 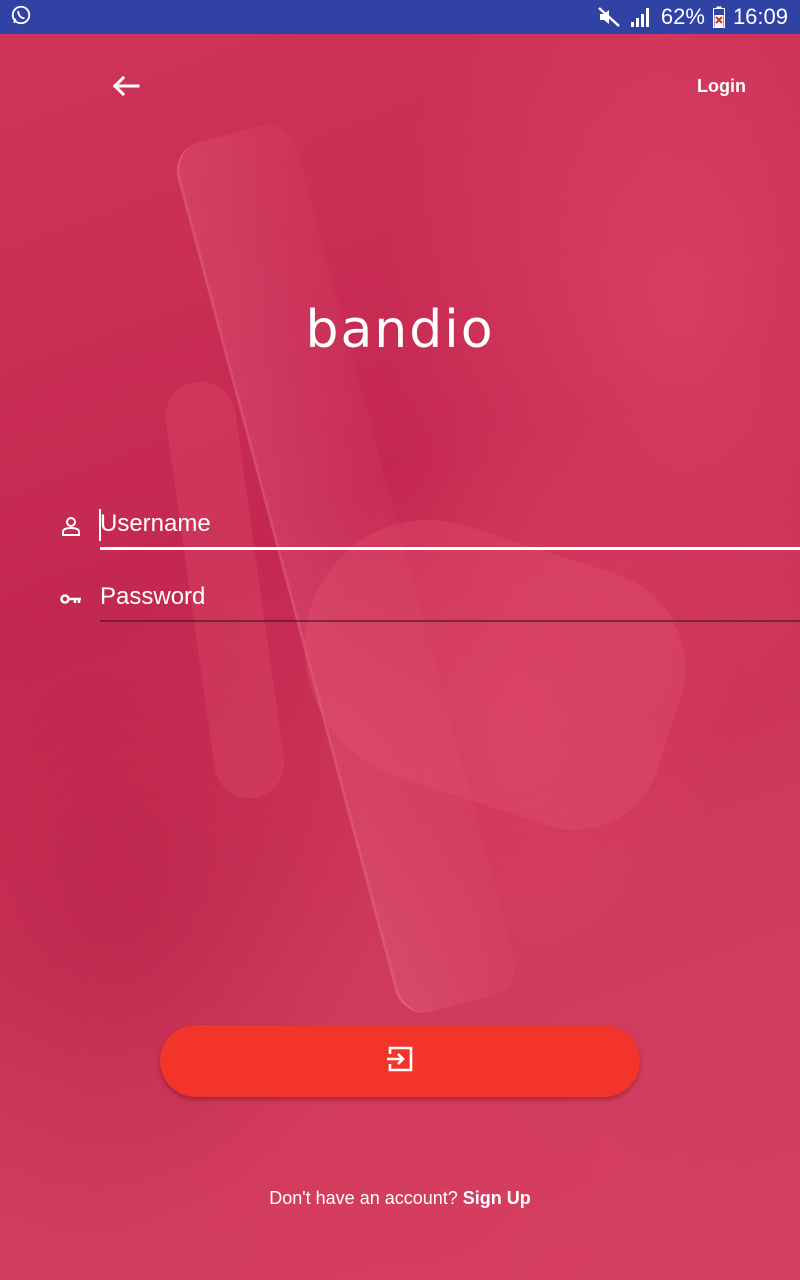 I want to click on app-logo: bandio, so click(x=400, y=330).